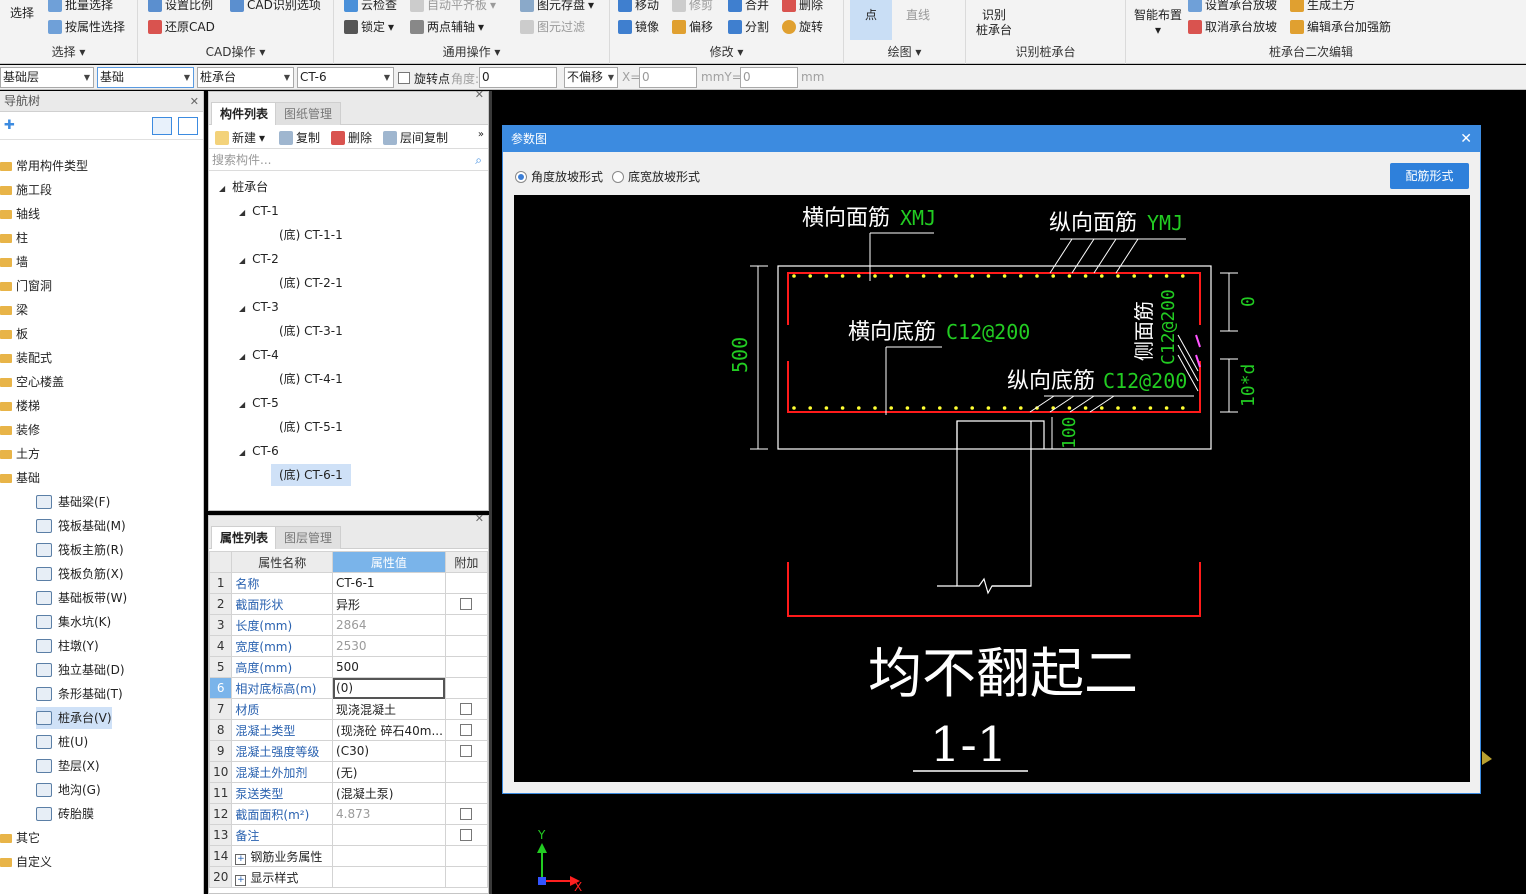 The width and height of the screenshot is (1526, 894). Describe the element at coordinates (188, 126) in the screenshot. I see `grid-view-icon` at that location.